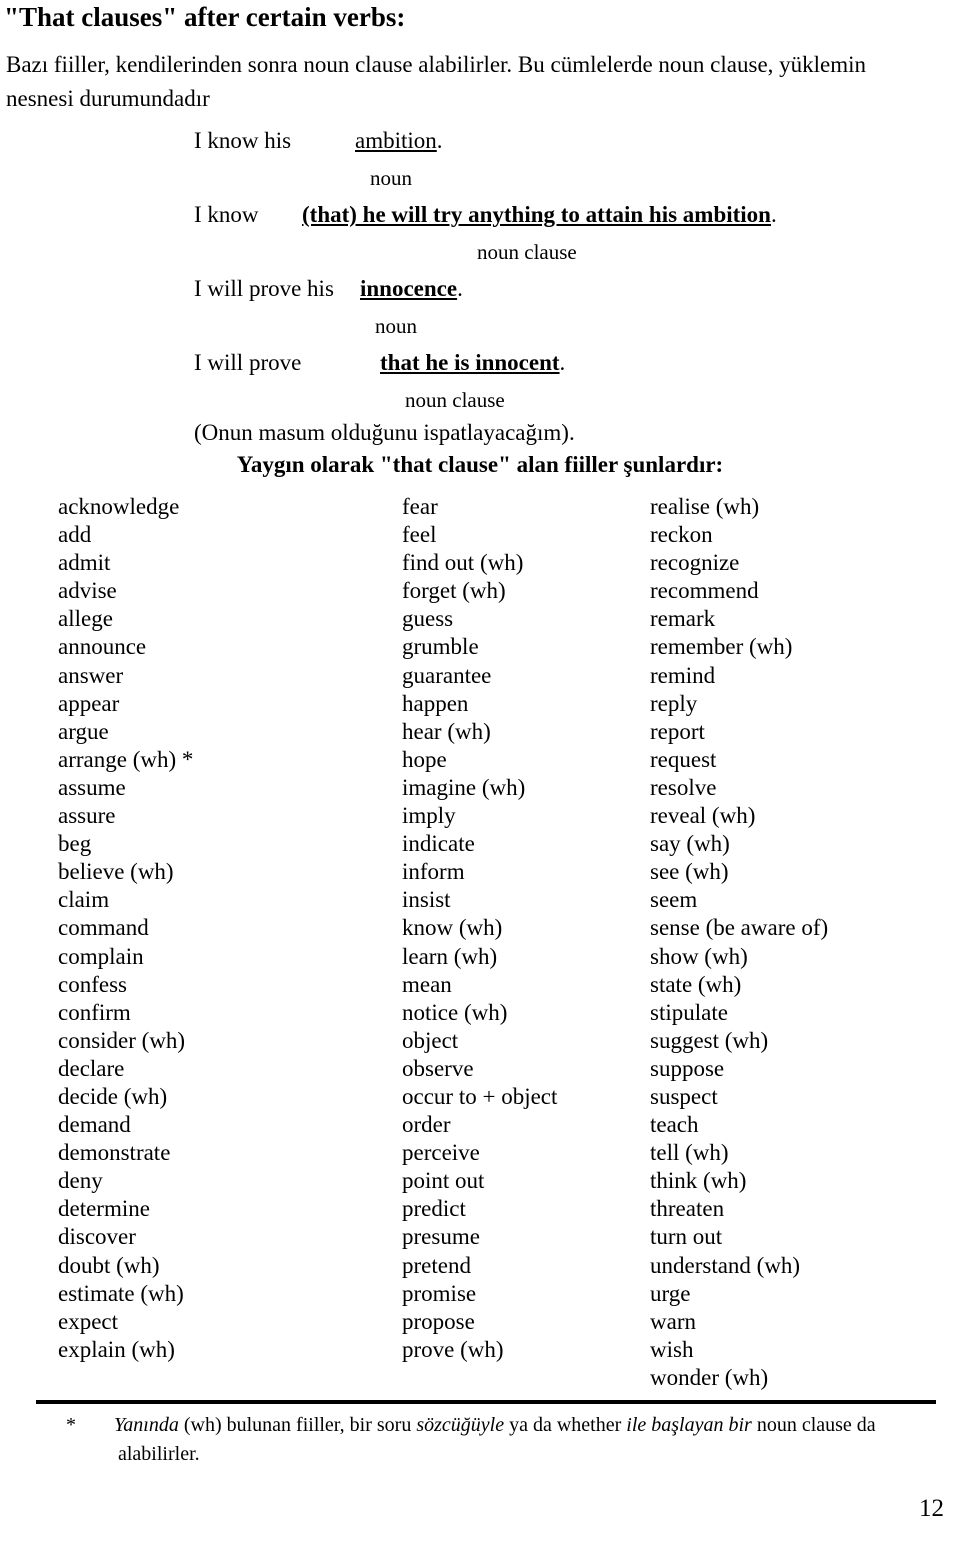 The width and height of the screenshot is (960, 1543). Describe the element at coordinates (226, 214) in the screenshot. I see `example-subject: I know` at that location.